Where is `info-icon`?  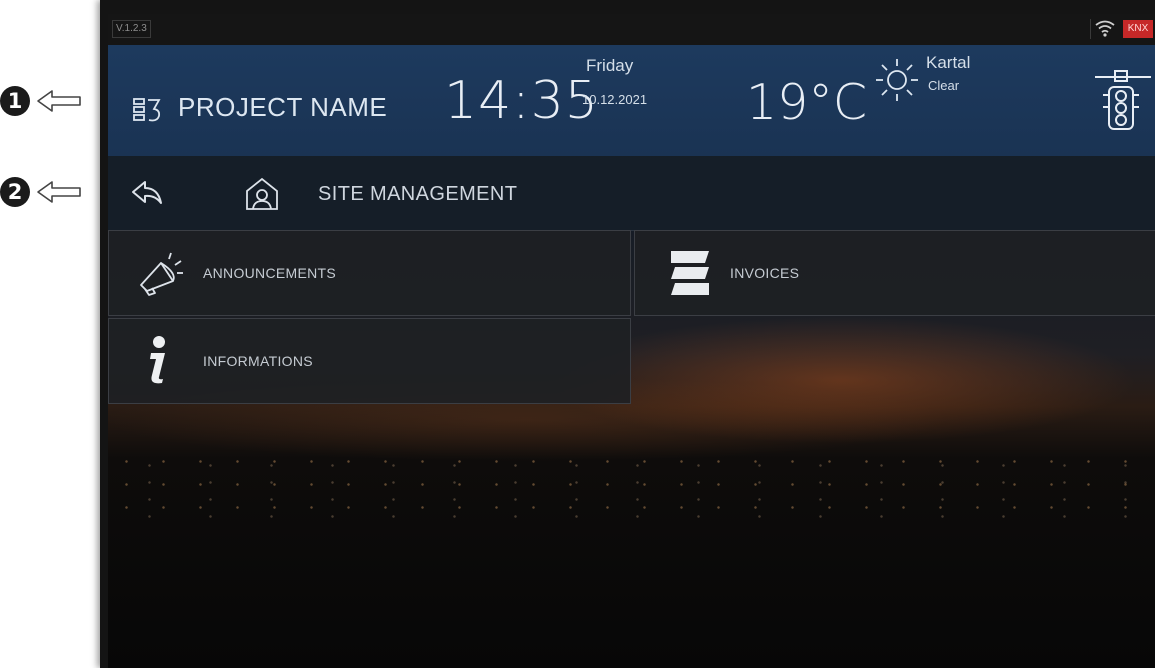 info-icon is located at coordinates (159, 362).